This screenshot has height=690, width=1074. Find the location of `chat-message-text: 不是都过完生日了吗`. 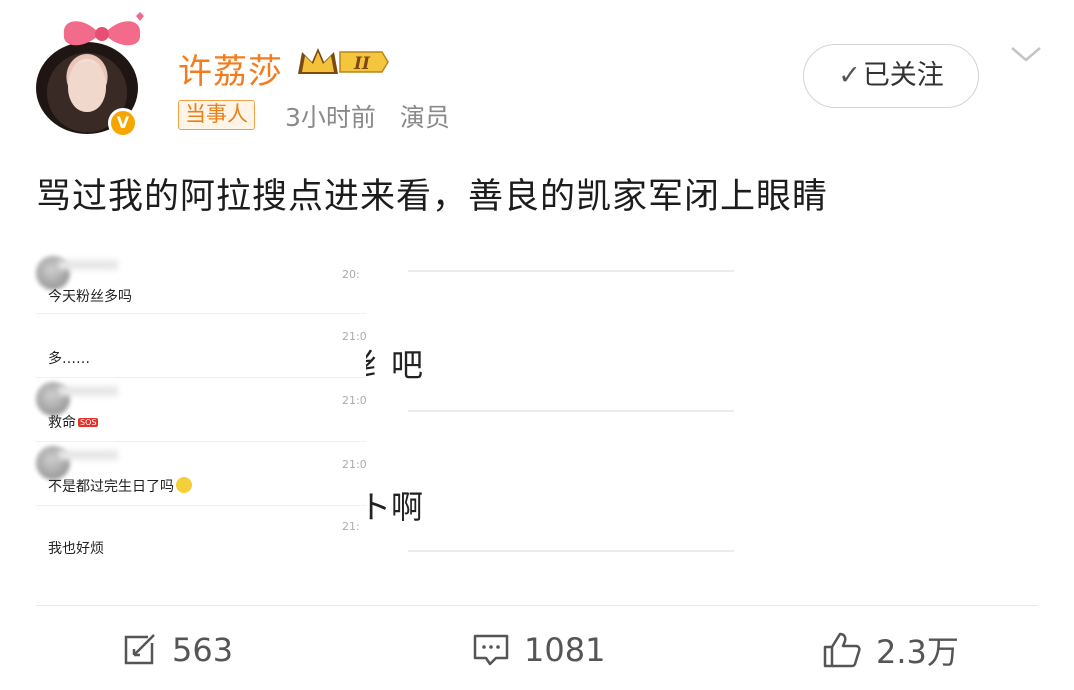

chat-message-text: 不是都过完生日了吗 is located at coordinates (111, 487).